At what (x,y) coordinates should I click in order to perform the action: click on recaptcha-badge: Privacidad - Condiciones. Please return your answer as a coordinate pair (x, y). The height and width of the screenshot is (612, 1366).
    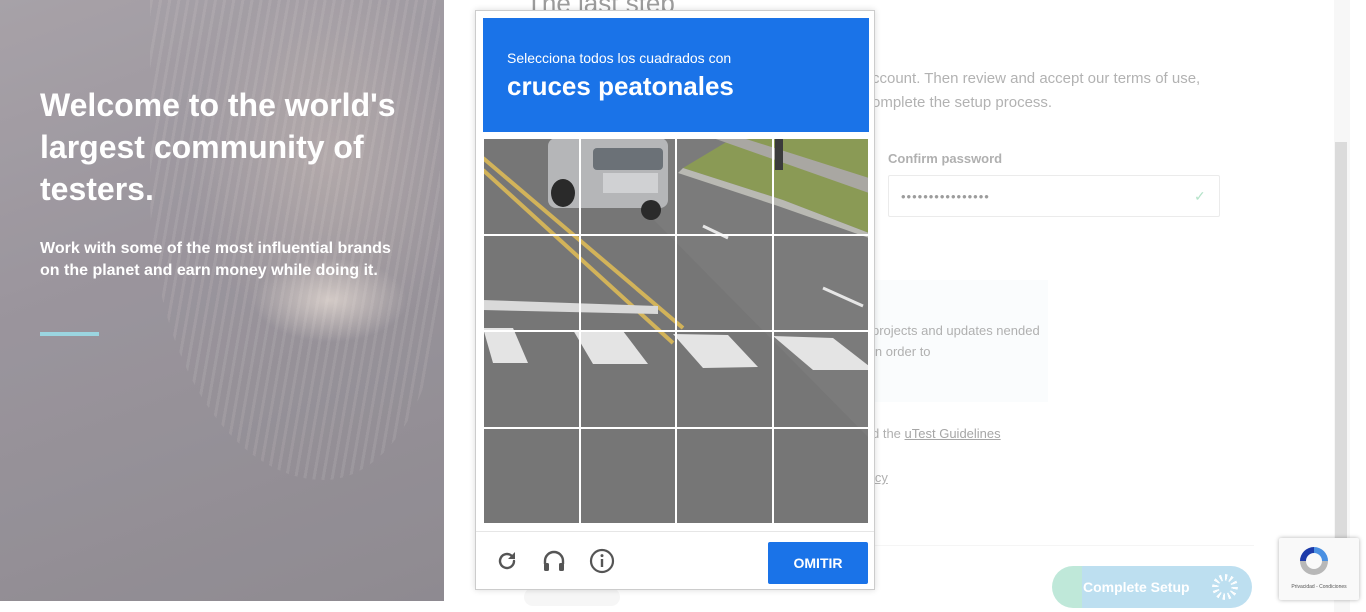
    Looking at the image, I should click on (1319, 569).